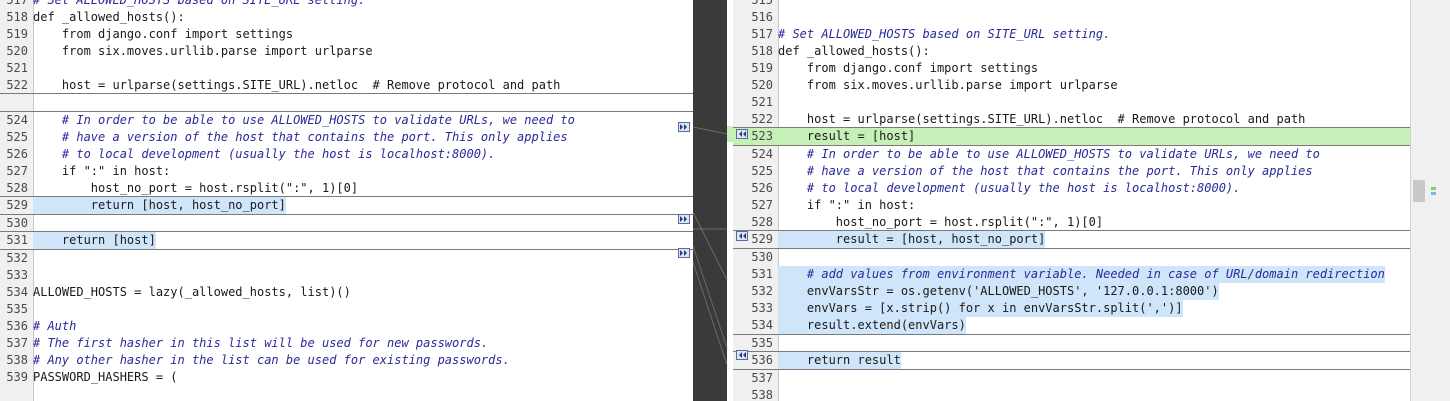  Describe the element at coordinates (17, 360) in the screenshot. I see `line-number: 538` at that location.